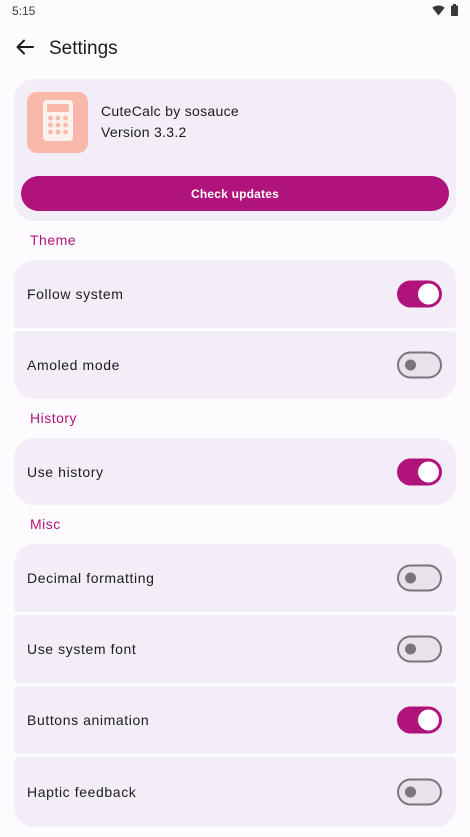 The height and width of the screenshot is (837, 470). Describe the element at coordinates (235, 193) in the screenshot. I see `check-updates-button: Check updates` at that location.